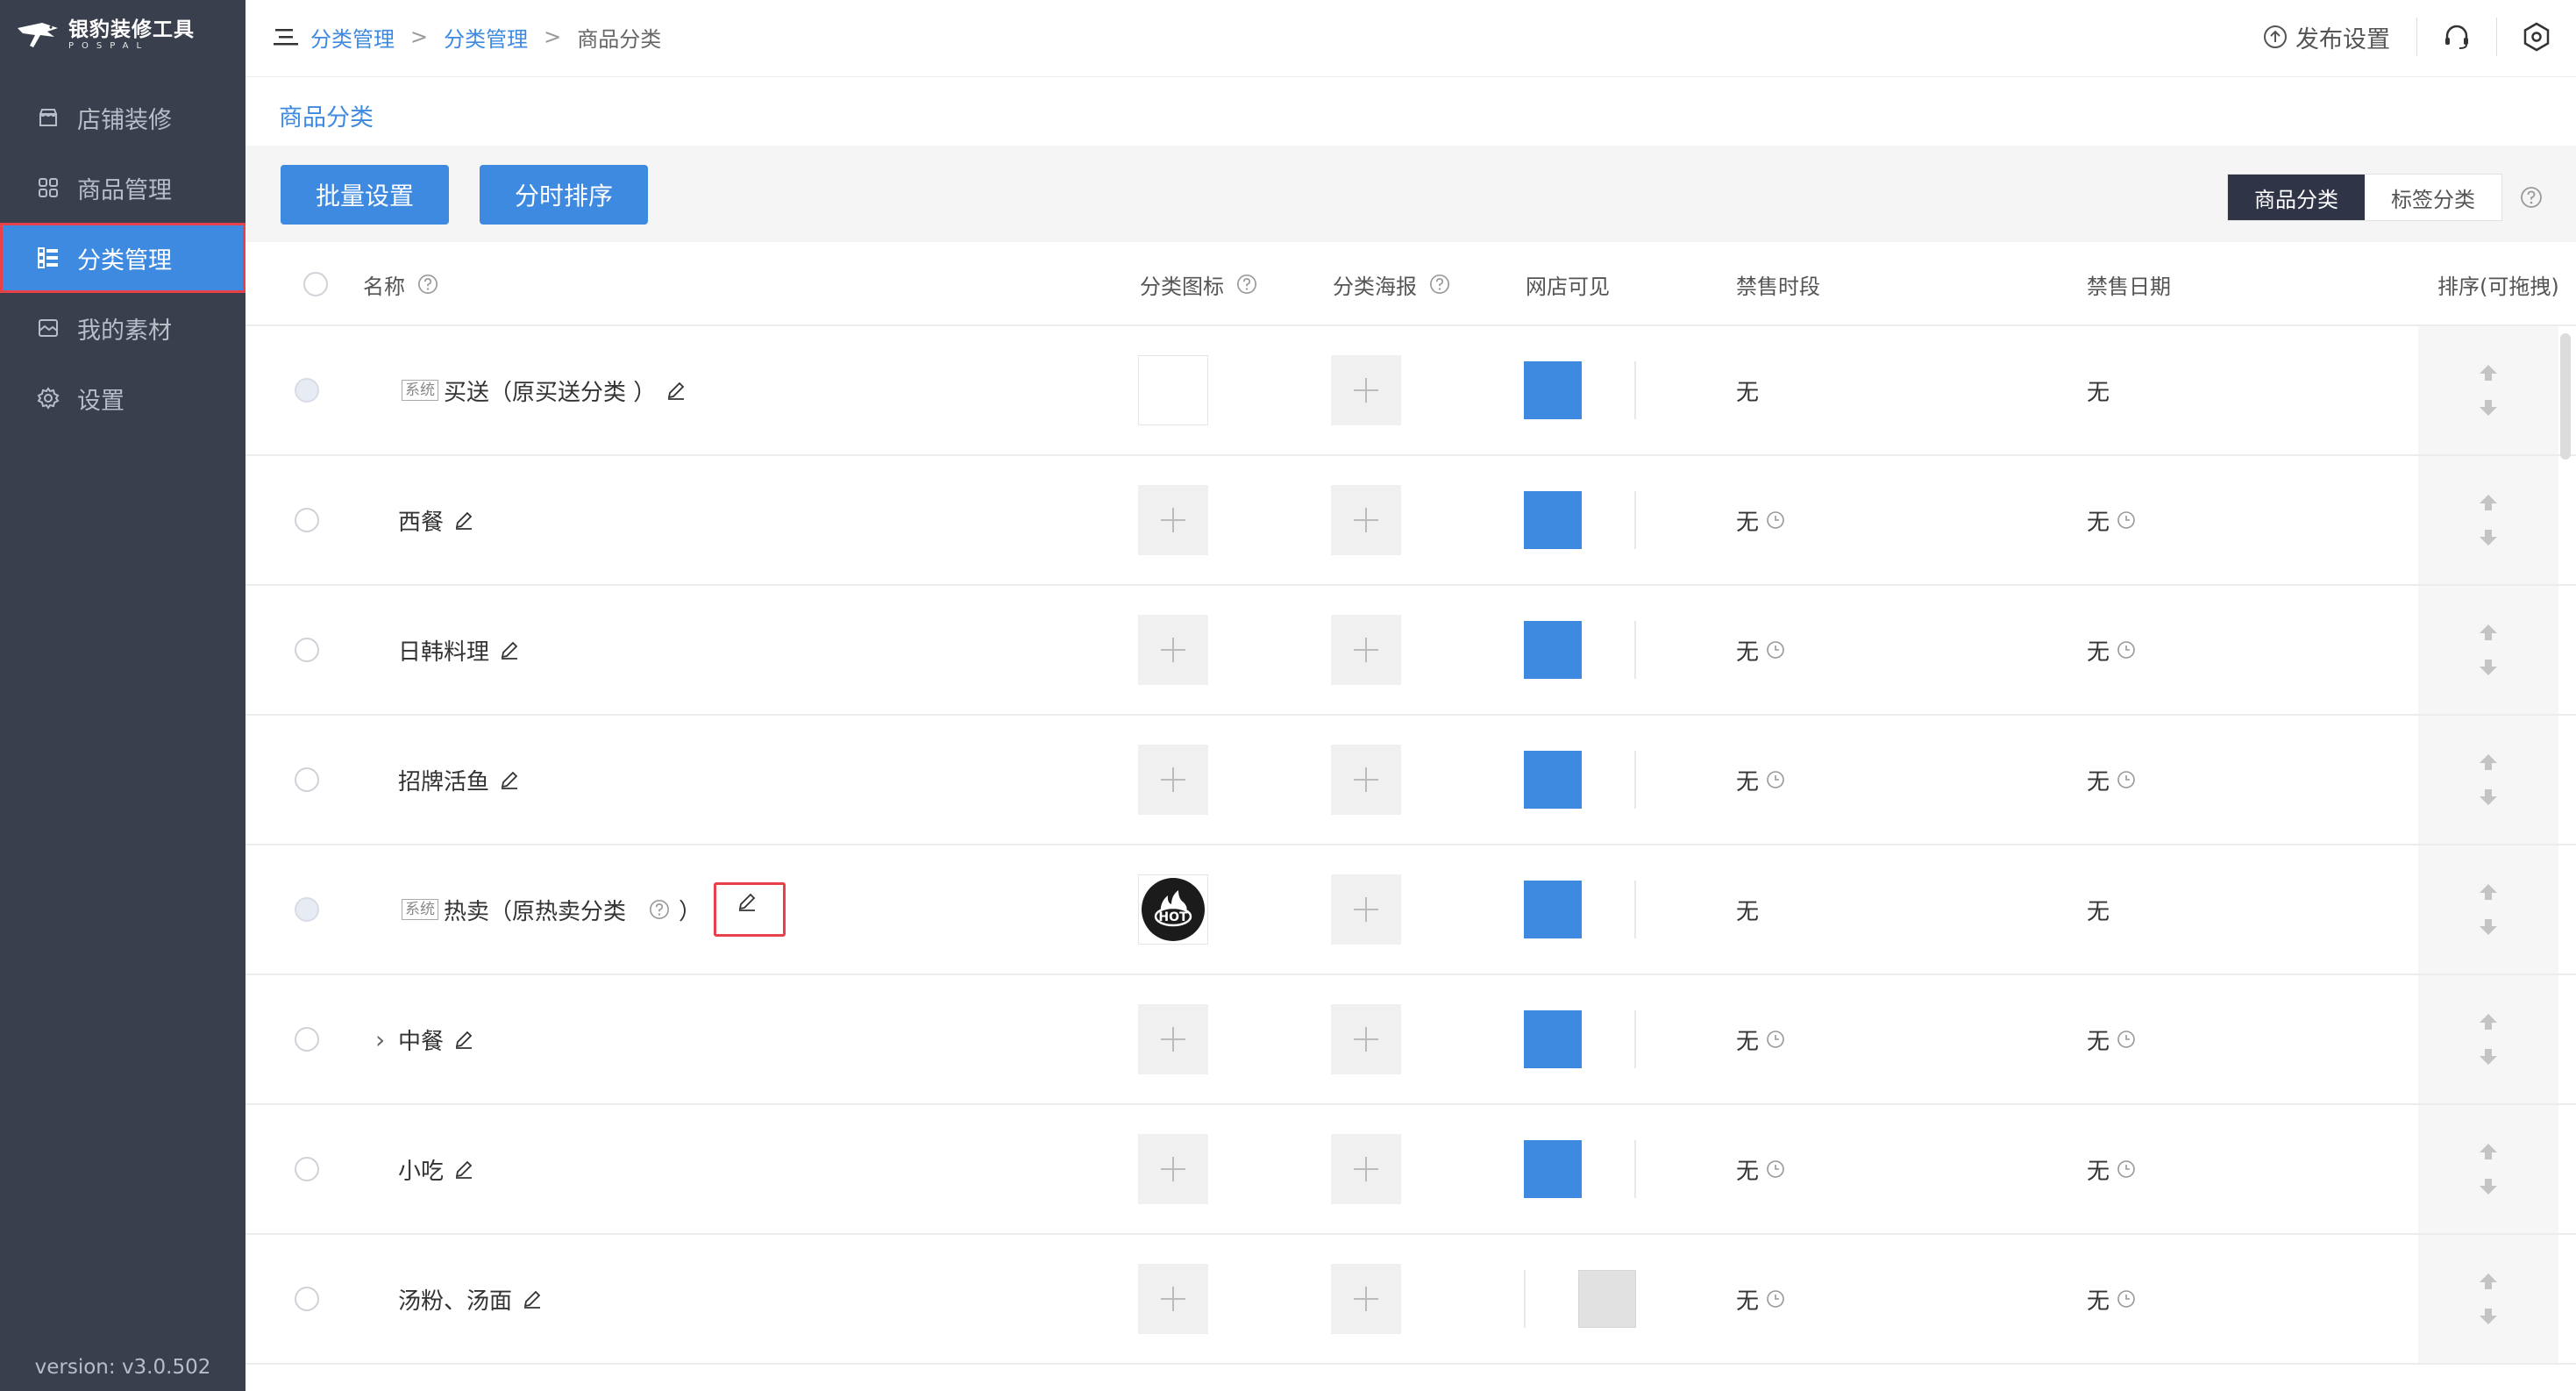 This screenshot has width=2576, height=1391. Describe the element at coordinates (1173, 909) in the screenshot. I see `hot-category-icon: HOT` at that location.